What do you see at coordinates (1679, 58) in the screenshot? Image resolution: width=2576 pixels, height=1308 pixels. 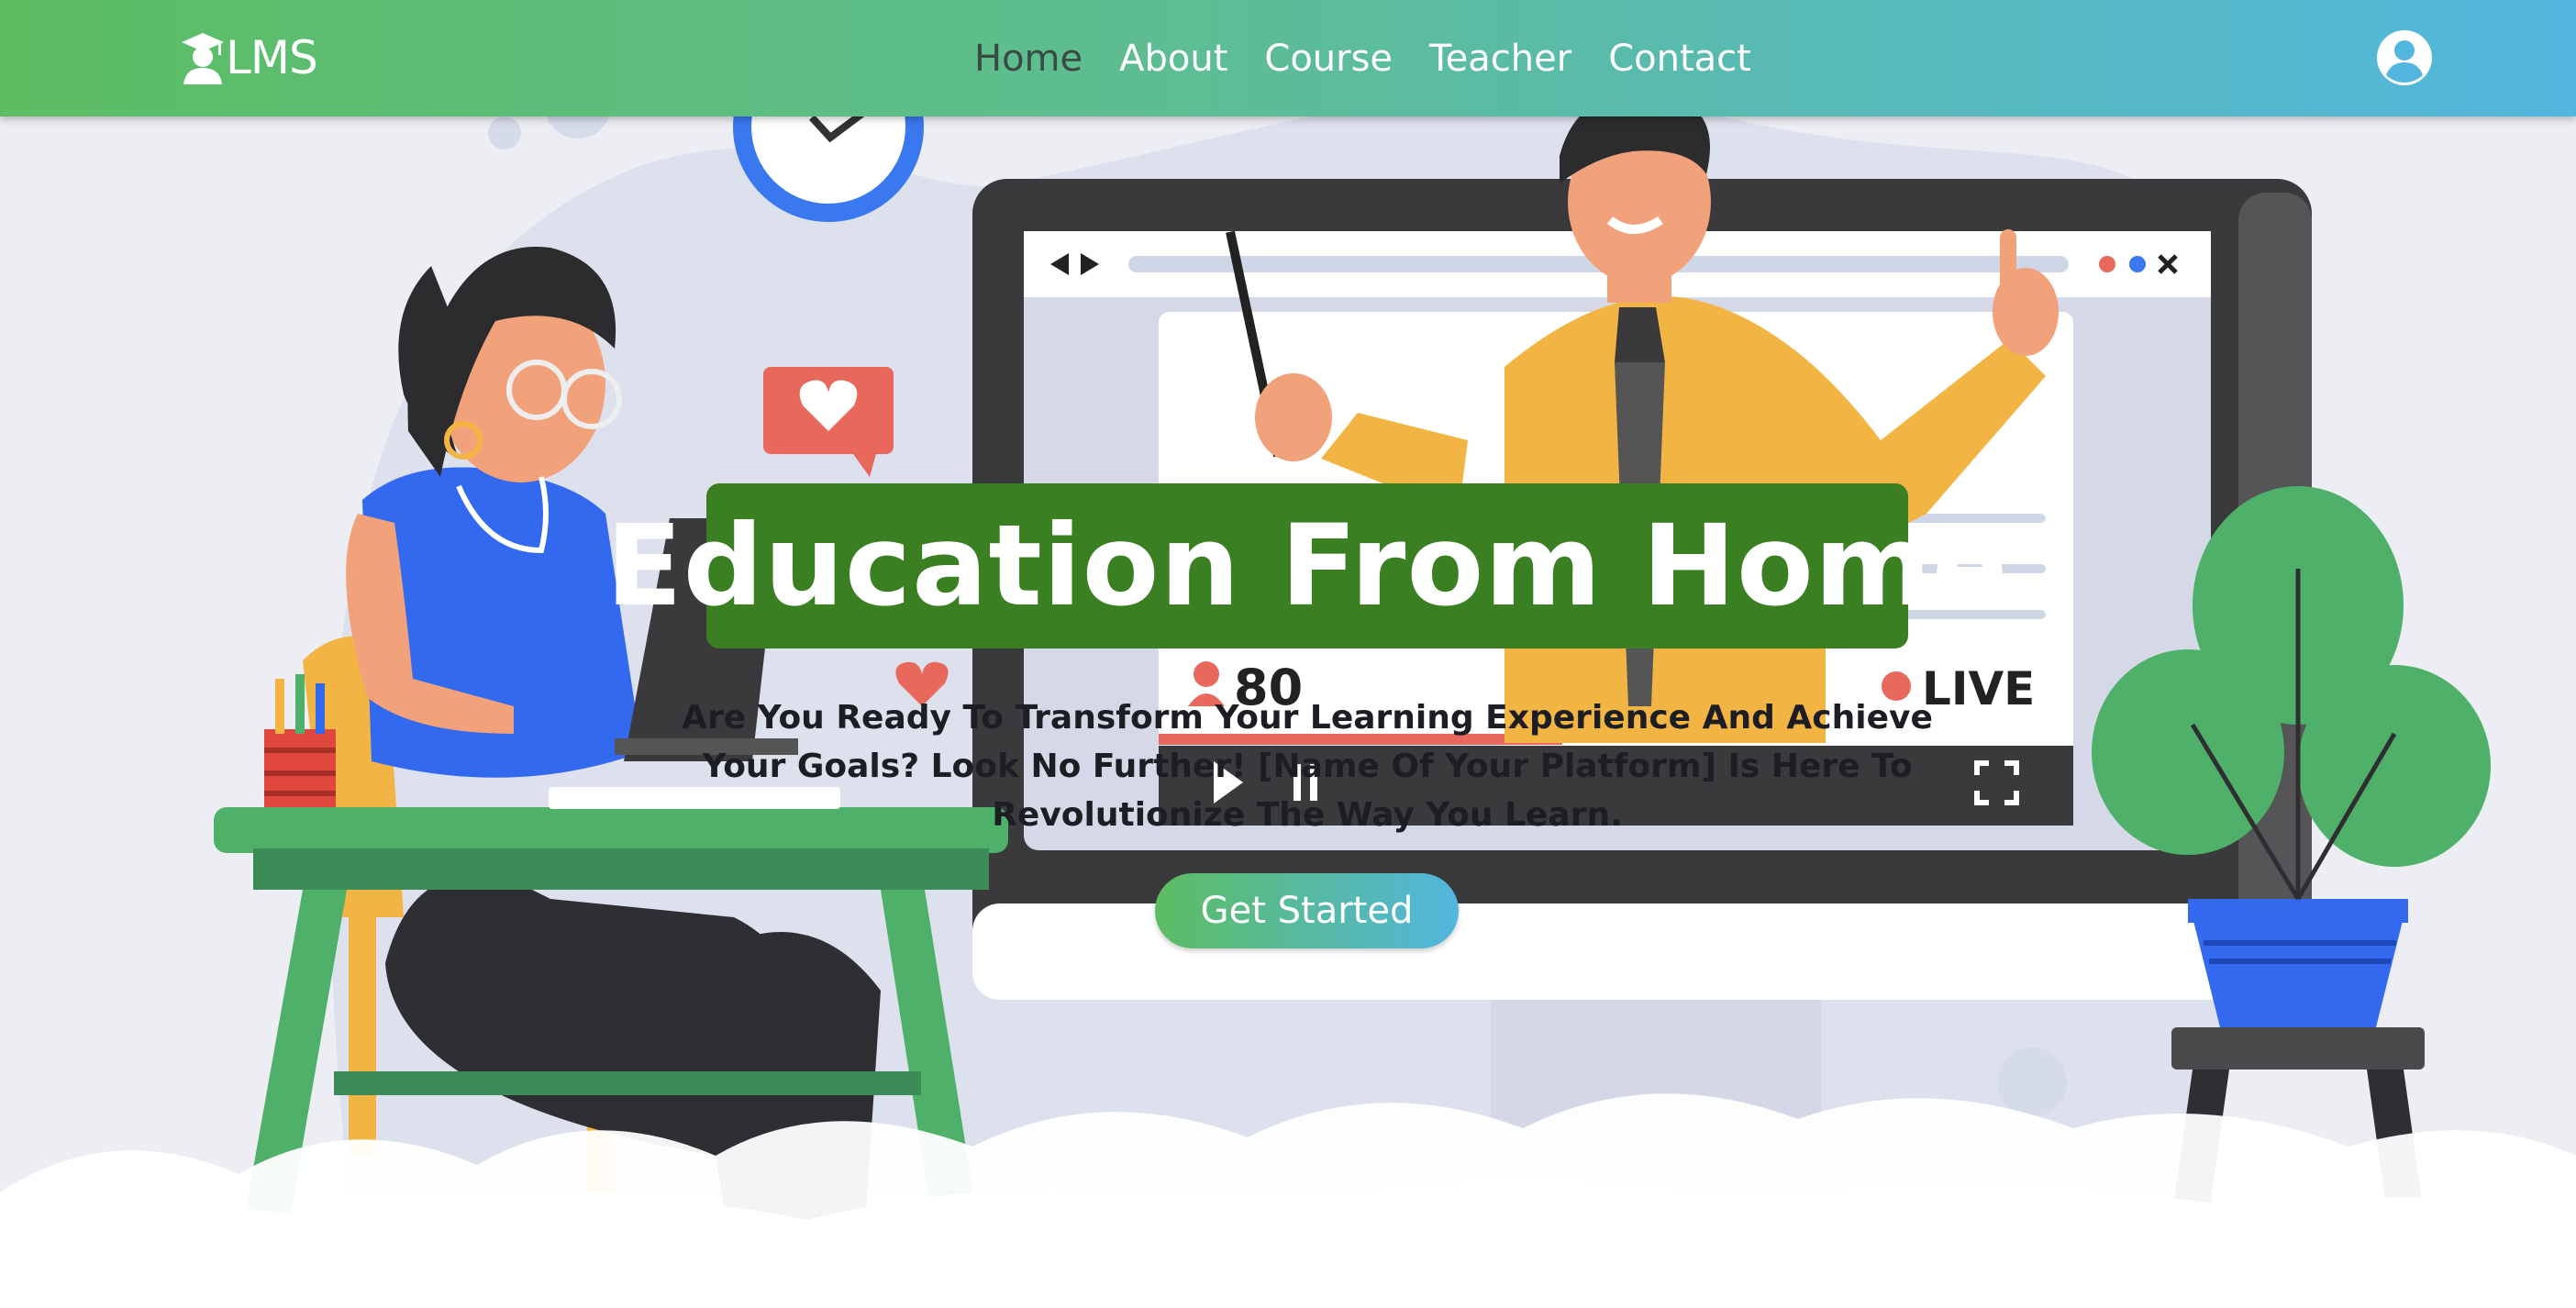 I see `nav-contact: Contact` at bounding box center [1679, 58].